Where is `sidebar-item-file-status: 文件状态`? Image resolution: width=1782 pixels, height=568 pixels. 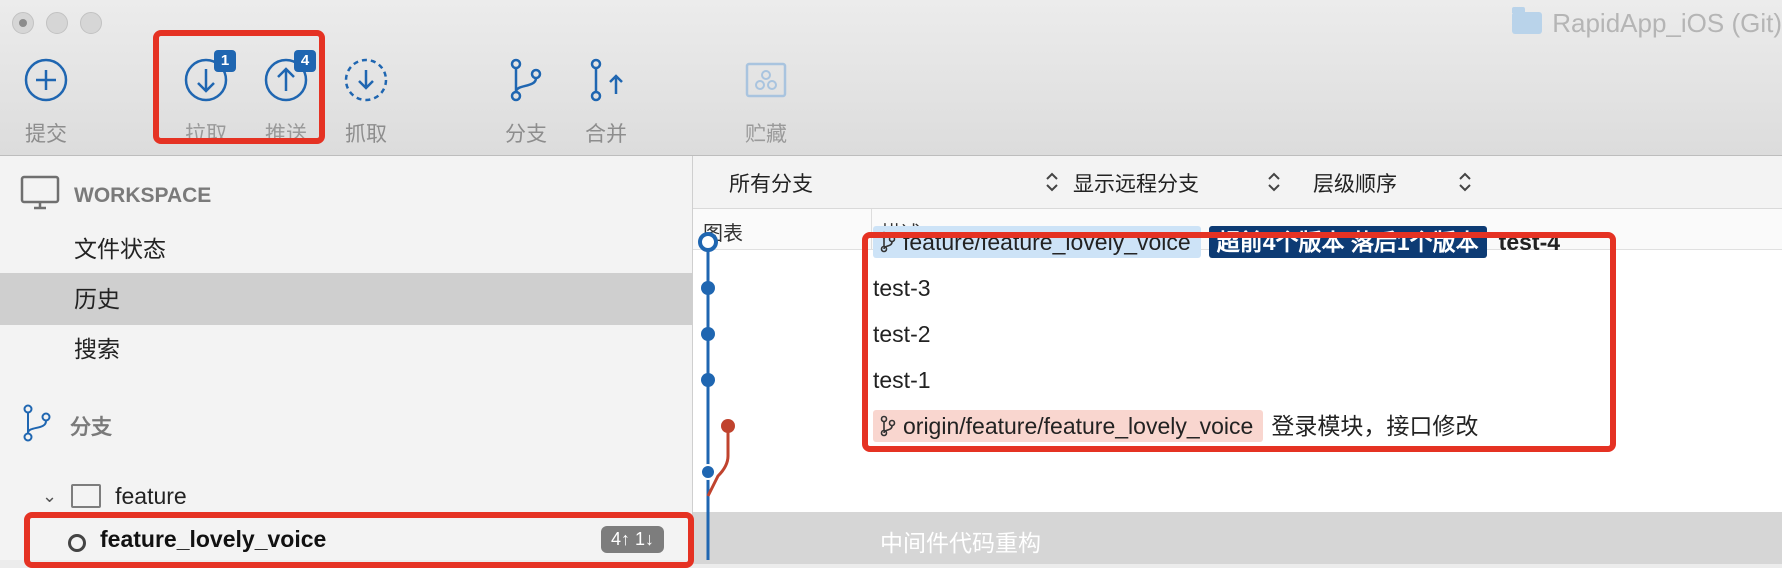
sidebar-item-file-status: 文件状态 is located at coordinates (346, 249).